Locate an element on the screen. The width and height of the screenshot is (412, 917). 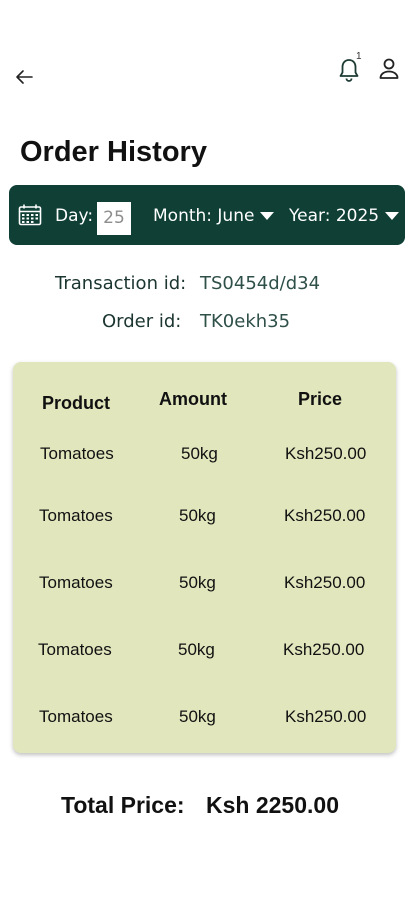
back-button is located at coordinates (24, 77).